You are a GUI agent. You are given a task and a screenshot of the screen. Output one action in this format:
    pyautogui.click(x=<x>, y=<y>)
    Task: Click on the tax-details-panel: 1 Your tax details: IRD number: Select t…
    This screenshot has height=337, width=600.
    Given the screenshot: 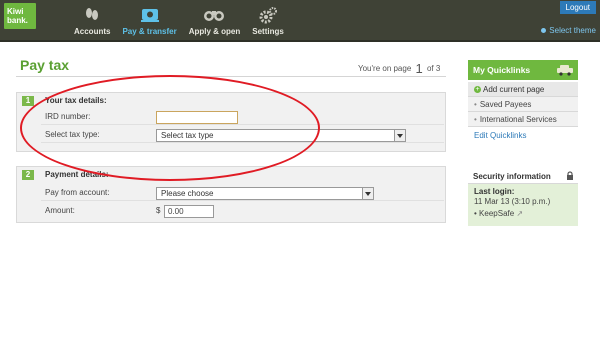 What is the action you would take?
    pyautogui.click(x=231, y=122)
    